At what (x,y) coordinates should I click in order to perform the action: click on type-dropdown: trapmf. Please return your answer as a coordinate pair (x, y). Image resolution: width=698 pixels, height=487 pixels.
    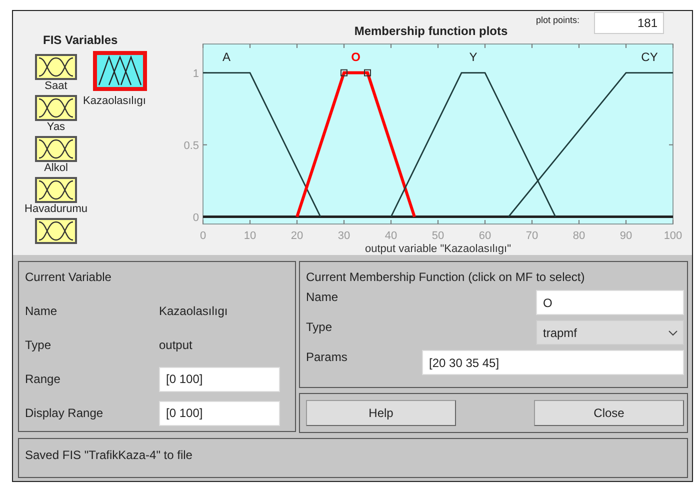
    Looking at the image, I should click on (610, 332).